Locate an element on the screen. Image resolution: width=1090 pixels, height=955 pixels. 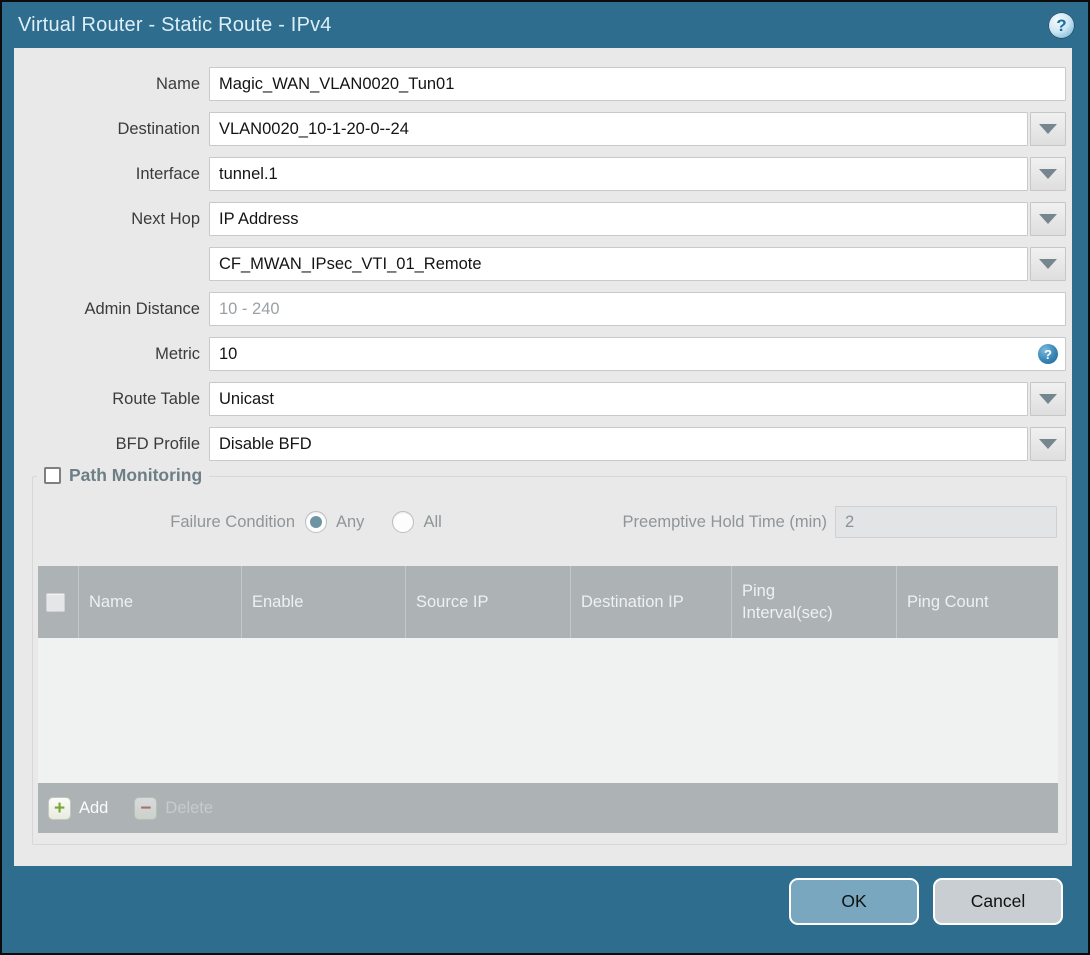
column-header-destination-ip: Destination IP is located at coordinates (650, 602).